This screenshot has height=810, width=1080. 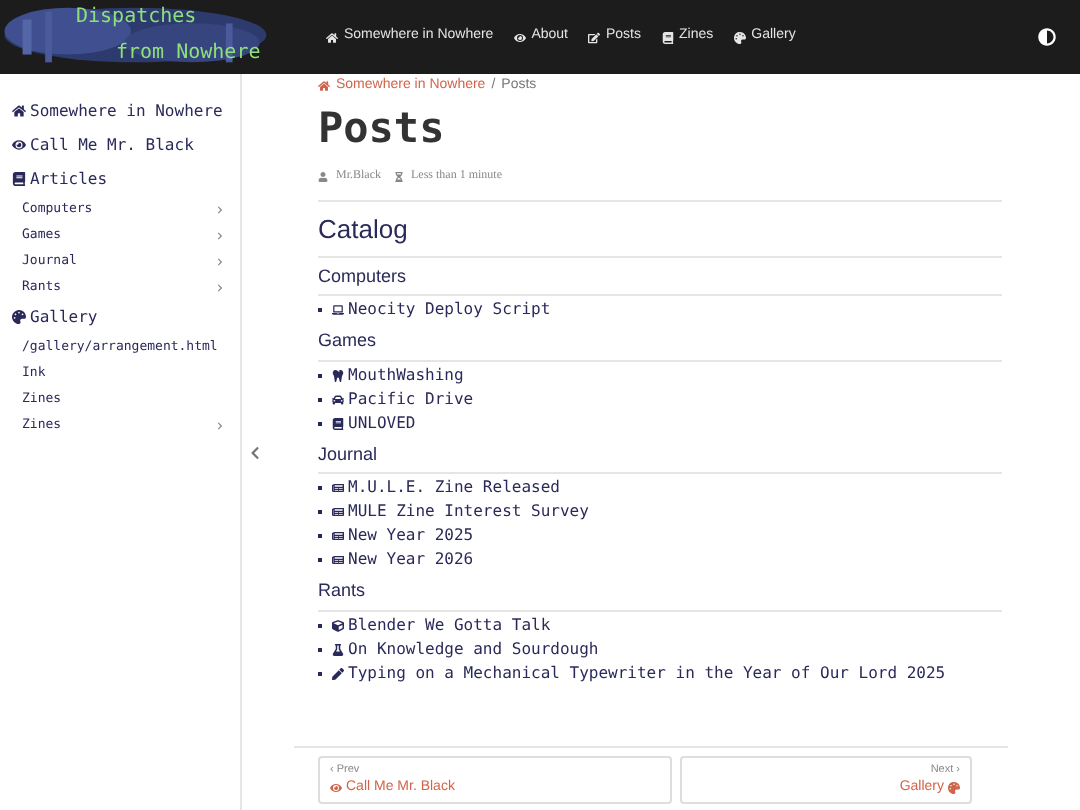 I want to click on post-link: Typing on a Mechanical Typewriter in the Year of Our Lord 2025, so click(x=639, y=673).